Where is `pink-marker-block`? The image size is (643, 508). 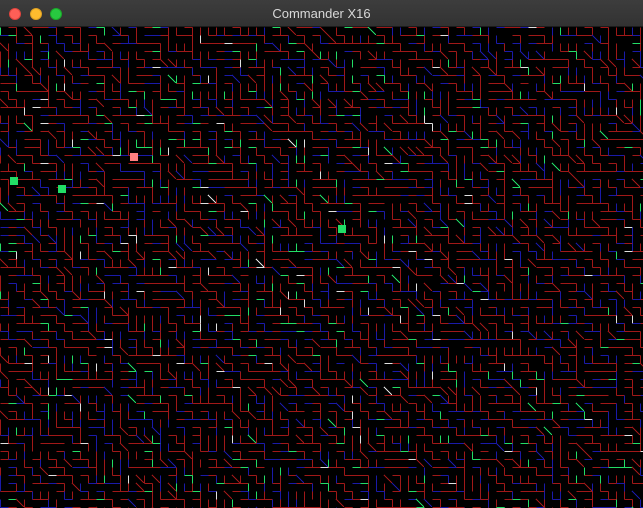
pink-marker-block is located at coordinates (134, 157).